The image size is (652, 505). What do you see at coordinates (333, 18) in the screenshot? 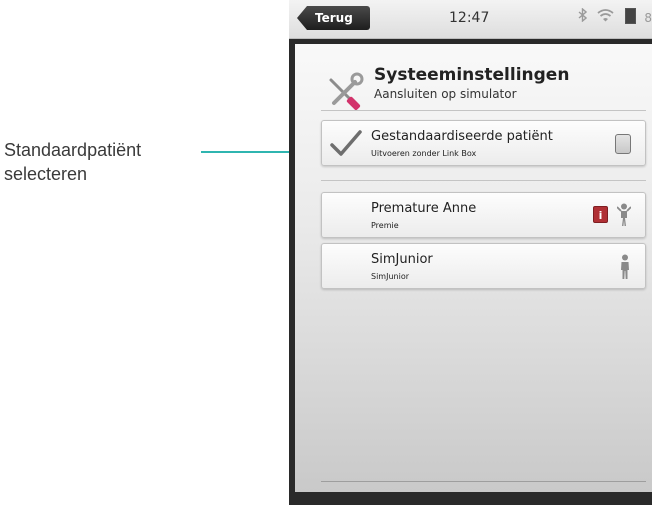
I see `back-button: Terug` at bounding box center [333, 18].